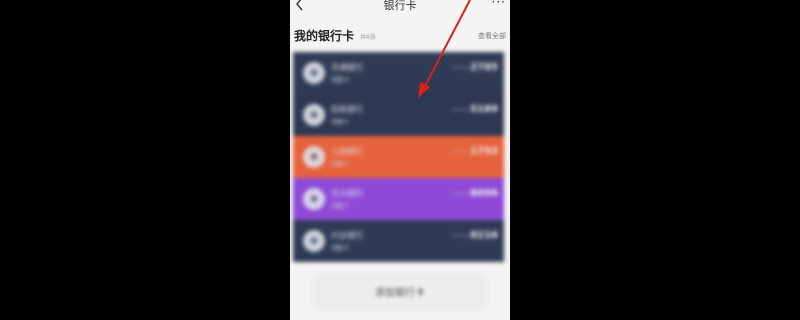 Image resolution: width=800 pixels, height=320 pixels. I want to click on red-arrow-annotation, so click(444, 49).